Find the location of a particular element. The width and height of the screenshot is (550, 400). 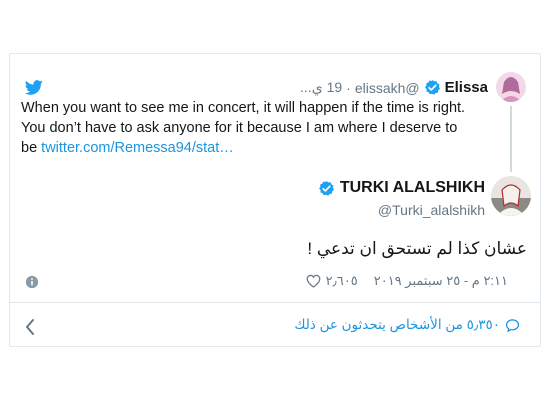

people-talking-link: ٥٫٣٥٠ من الأشخاص يتحدثون عن ذلك is located at coordinates (407, 325).